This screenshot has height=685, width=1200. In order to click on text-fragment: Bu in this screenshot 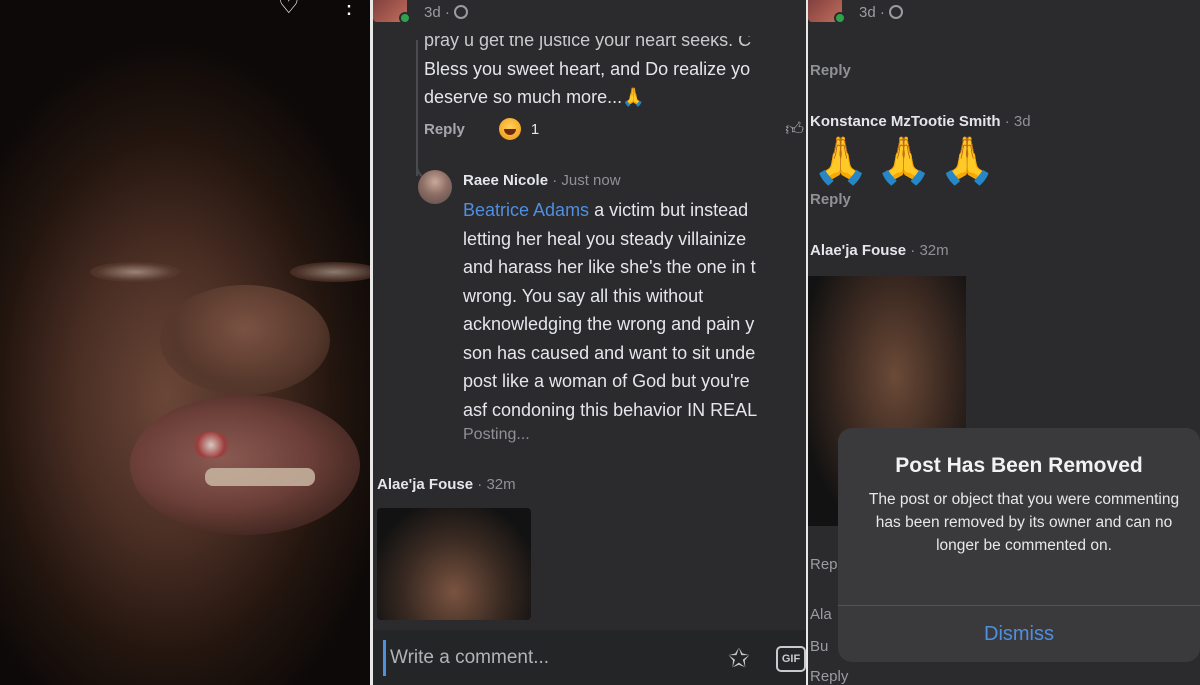, I will do `click(819, 646)`.